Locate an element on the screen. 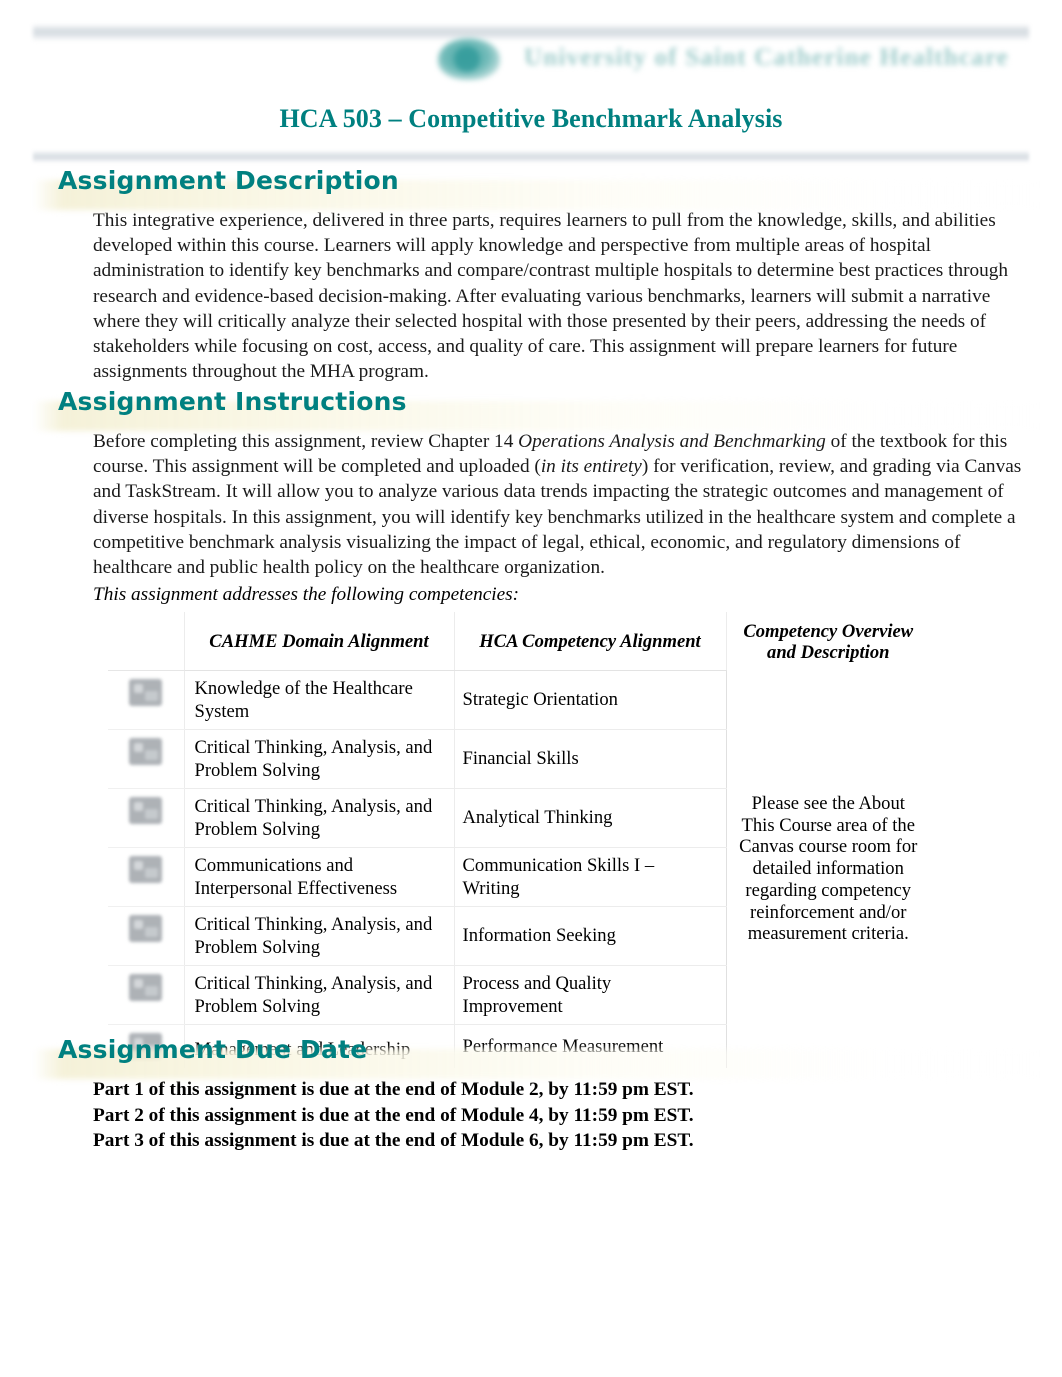 This screenshot has width=1062, height=1377. hca-competency-cell: Financial Skills is located at coordinates (590, 759).